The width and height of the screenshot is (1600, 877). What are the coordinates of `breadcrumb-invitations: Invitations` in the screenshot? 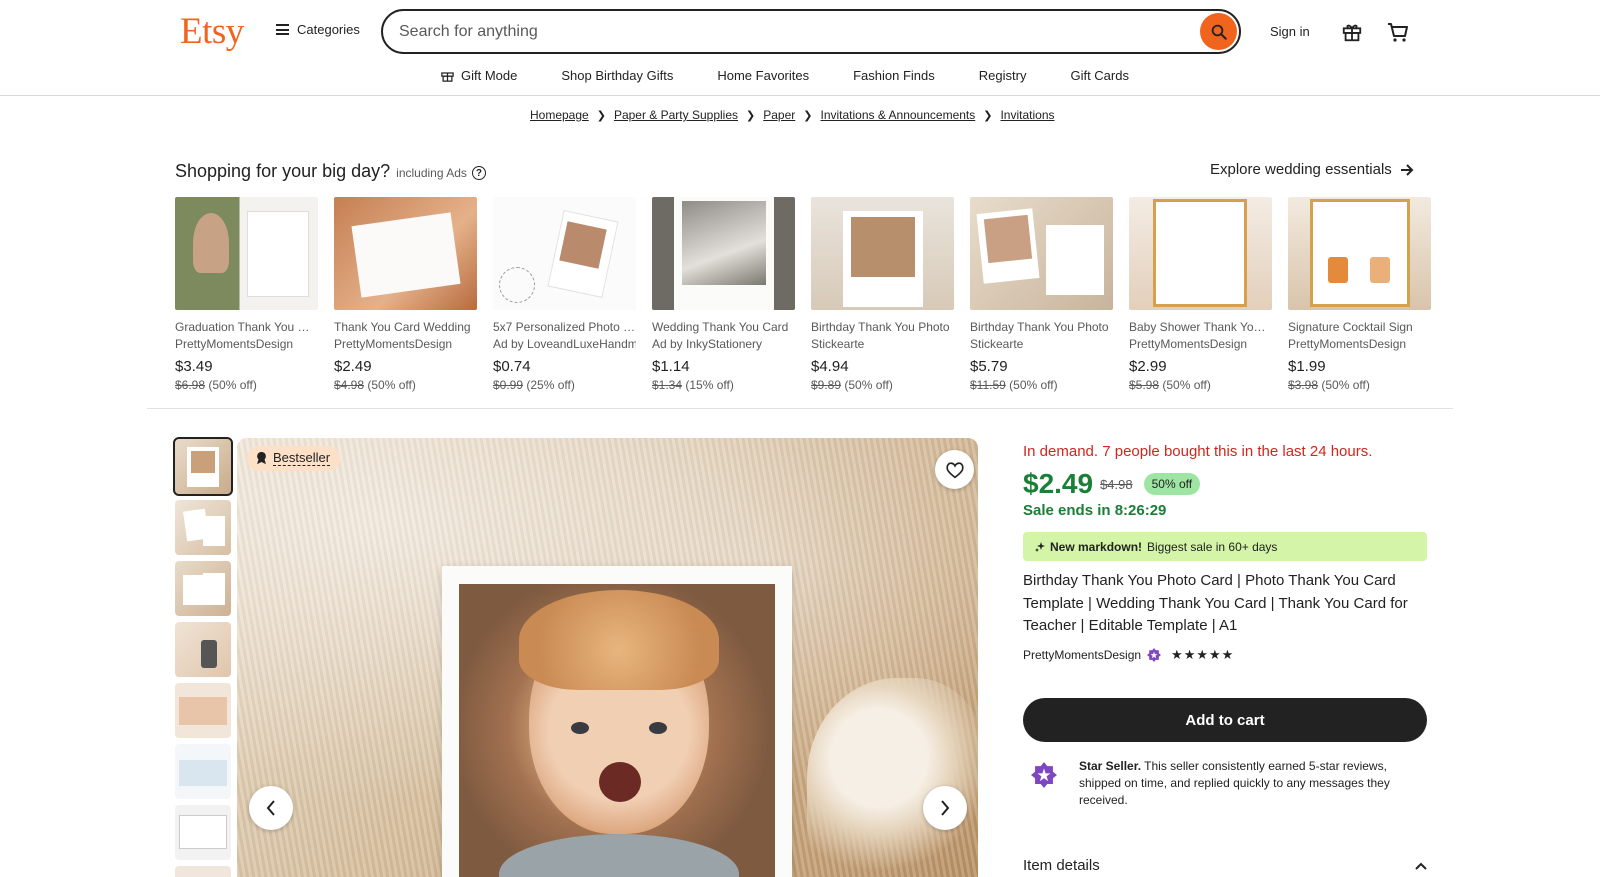 It's located at (1027, 115).